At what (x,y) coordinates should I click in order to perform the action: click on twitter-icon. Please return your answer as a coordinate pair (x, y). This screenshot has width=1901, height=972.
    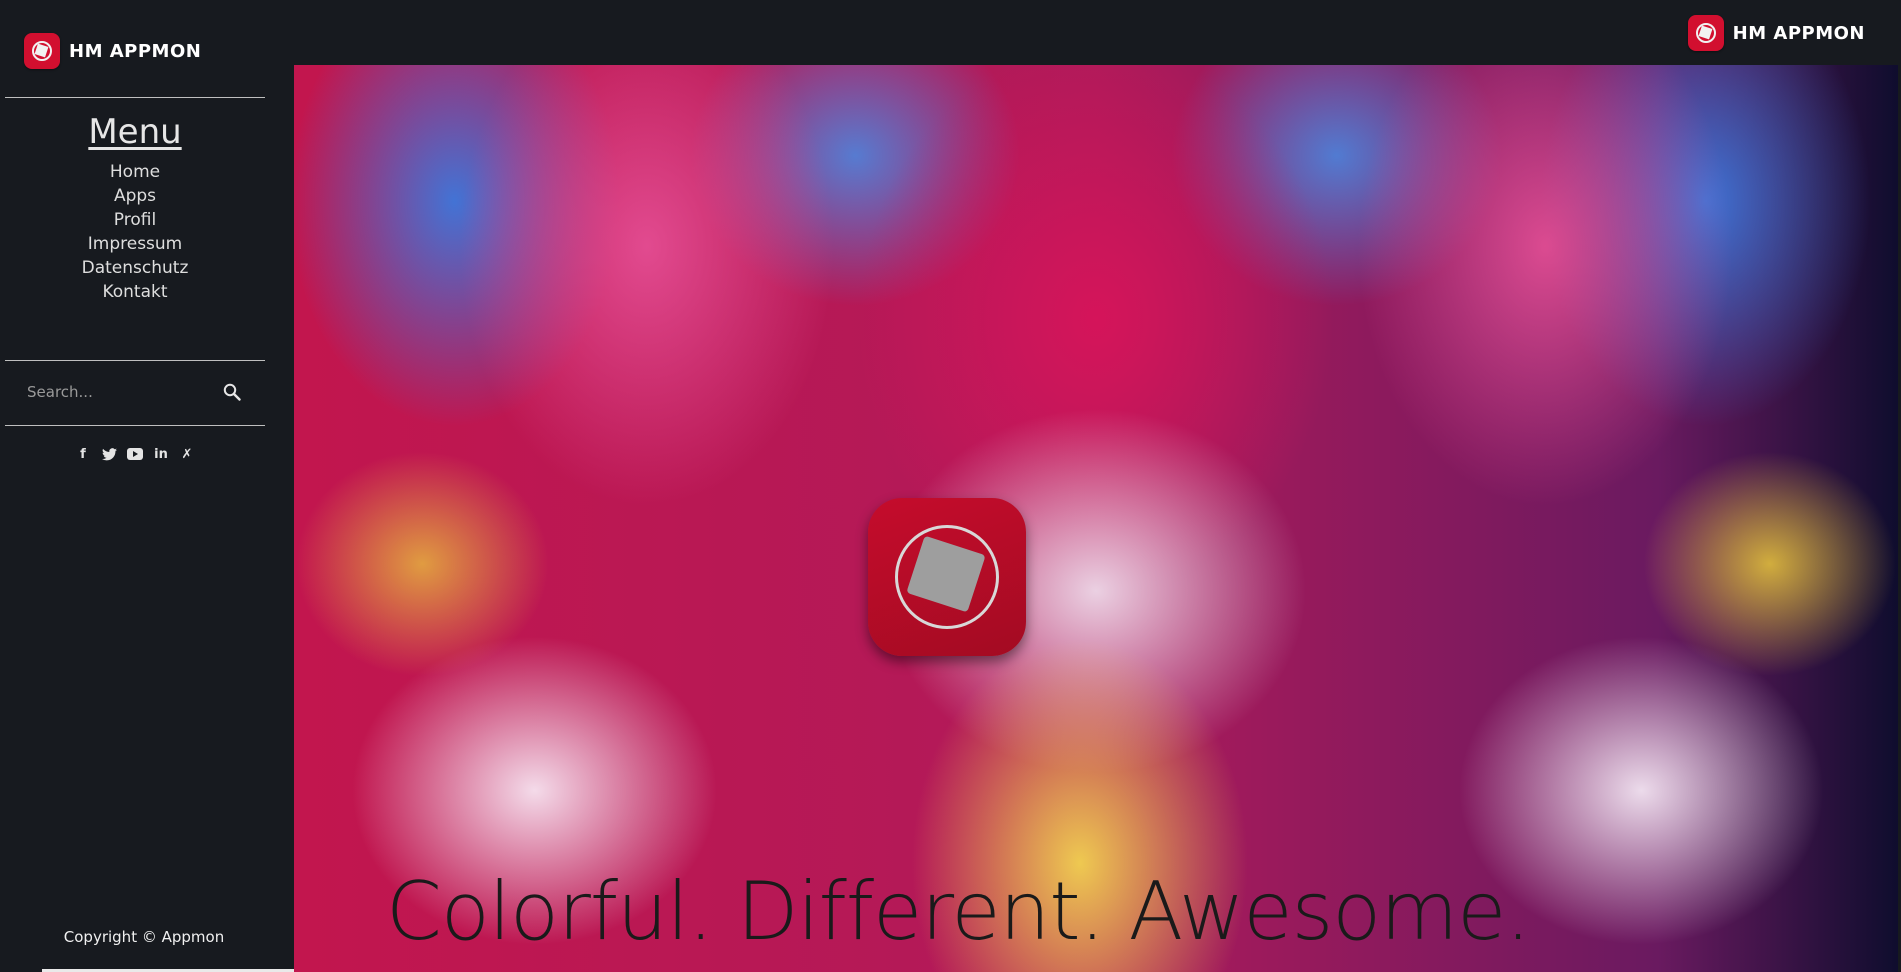
    Looking at the image, I should click on (109, 454).